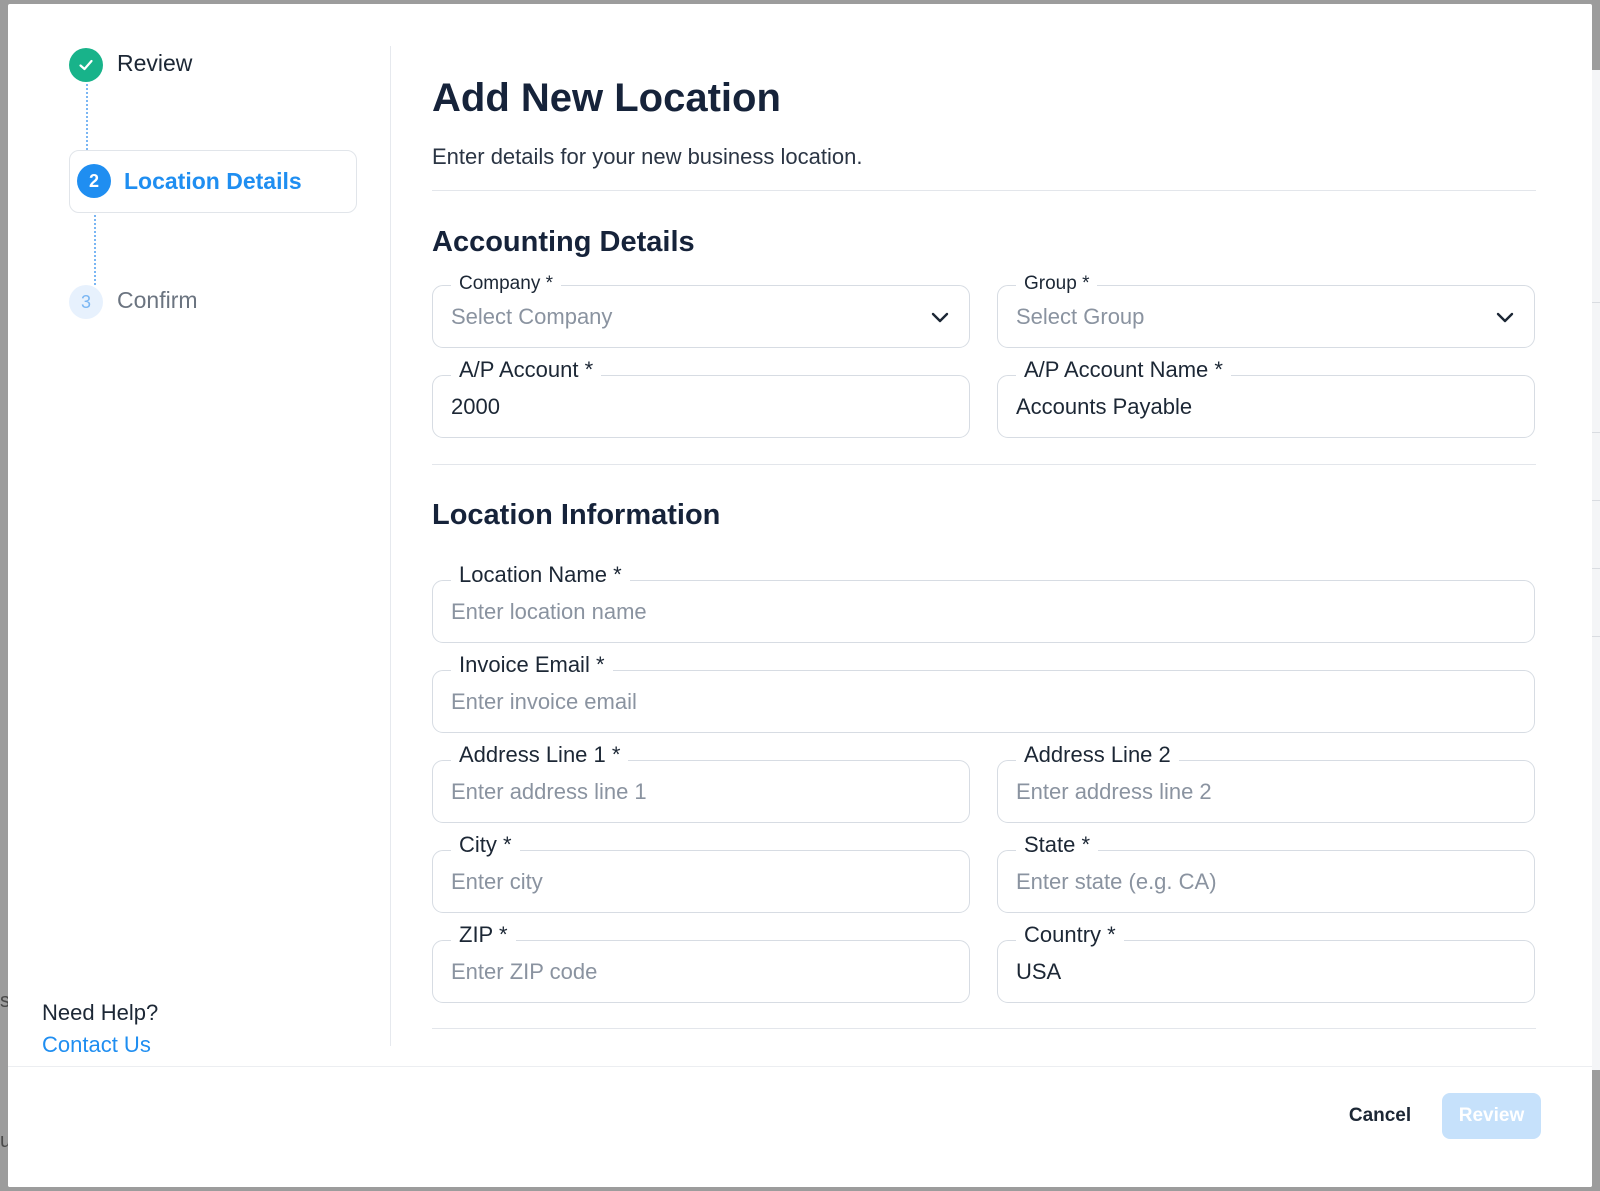 This screenshot has width=1600, height=1191. What do you see at coordinates (100, 1045) in the screenshot?
I see `contact-us-link: Contact Us` at bounding box center [100, 1045].